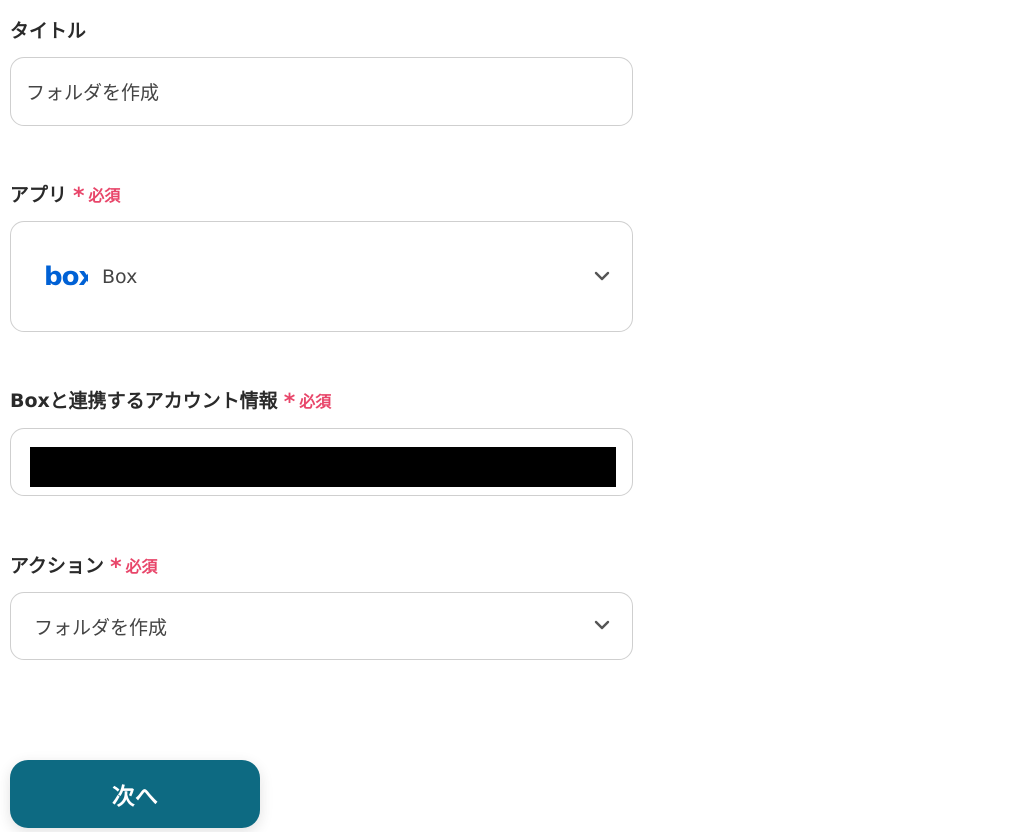 Image resolution: width=1026 pixels, height=832 pixels. What do you see at coordinates (101, 627) in the screenshot?
I see `action-select-value: フォルダを作成` at bounding box center [101, 627].